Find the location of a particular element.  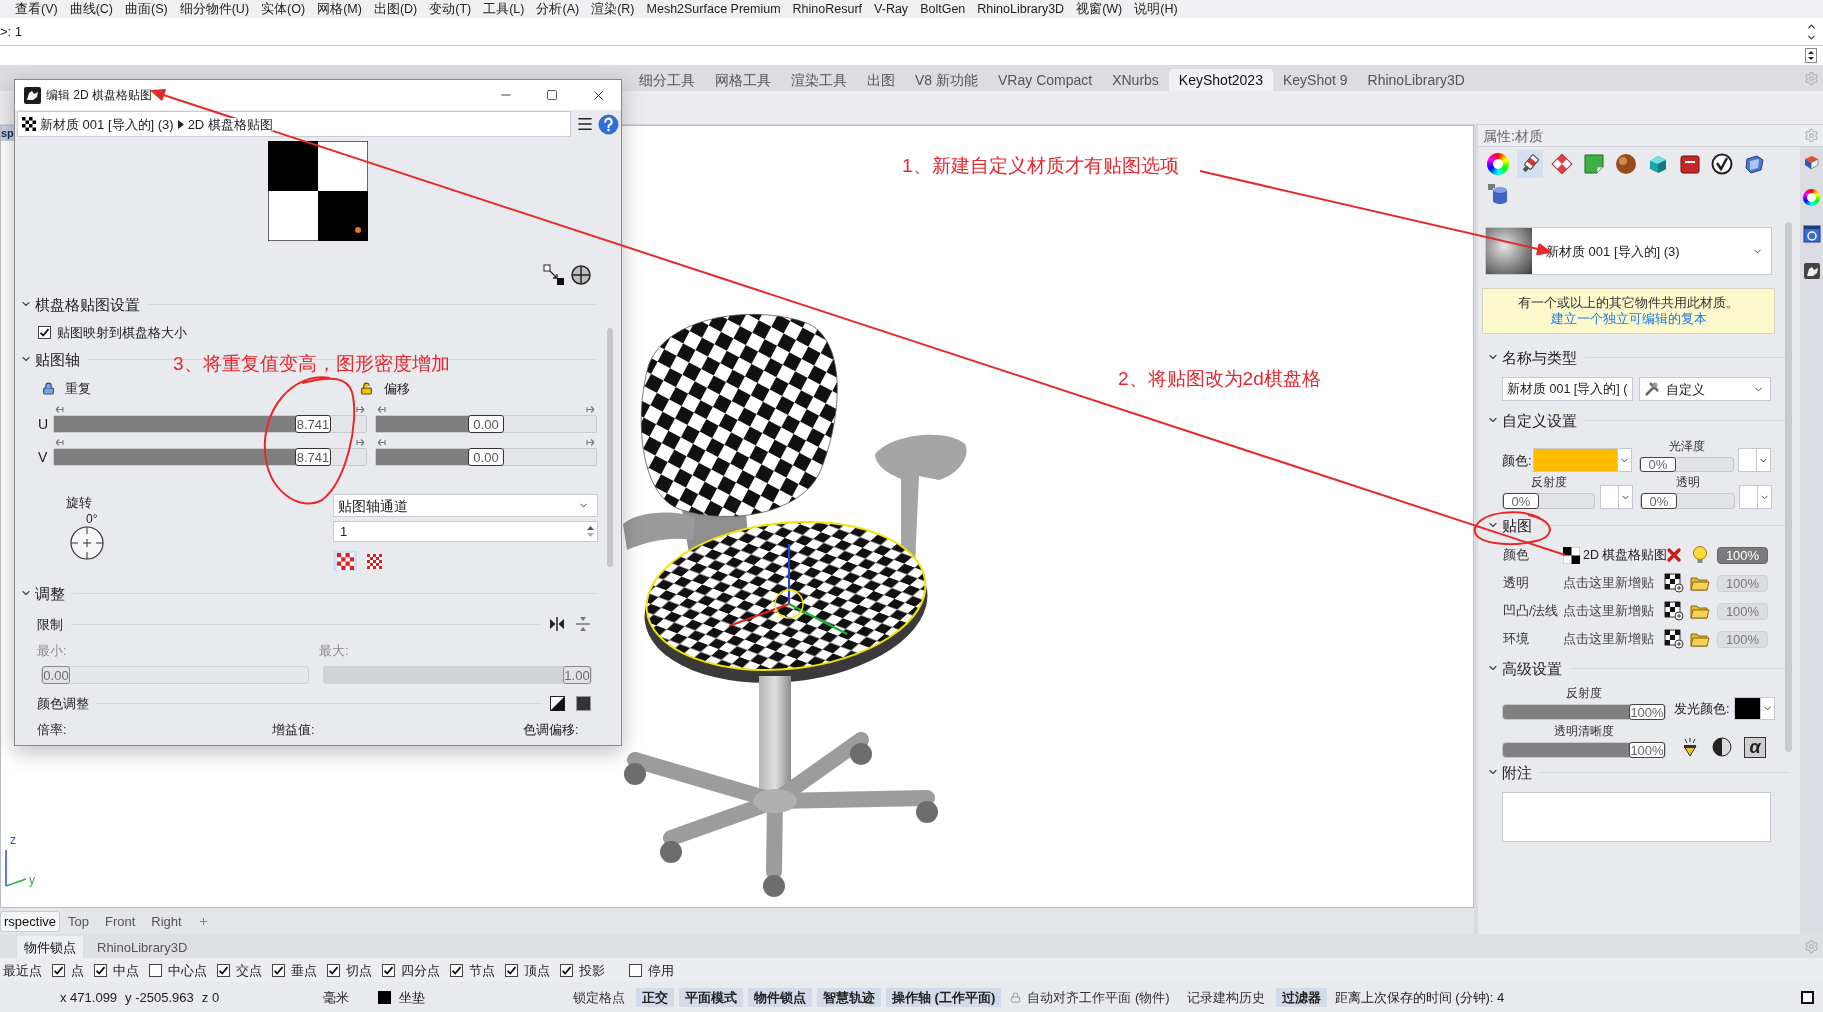

crosshair-icon is located at coordinates (581, 275).